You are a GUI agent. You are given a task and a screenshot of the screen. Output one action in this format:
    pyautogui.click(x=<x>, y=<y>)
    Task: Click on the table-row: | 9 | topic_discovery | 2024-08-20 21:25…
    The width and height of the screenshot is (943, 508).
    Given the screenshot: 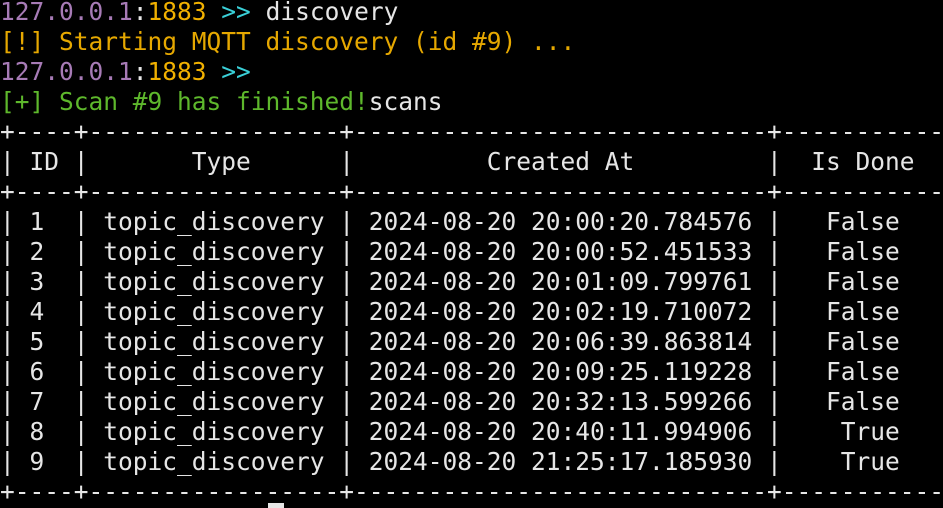 What is the action you would take?
    pyautogui.click(x=471, y=461)
    